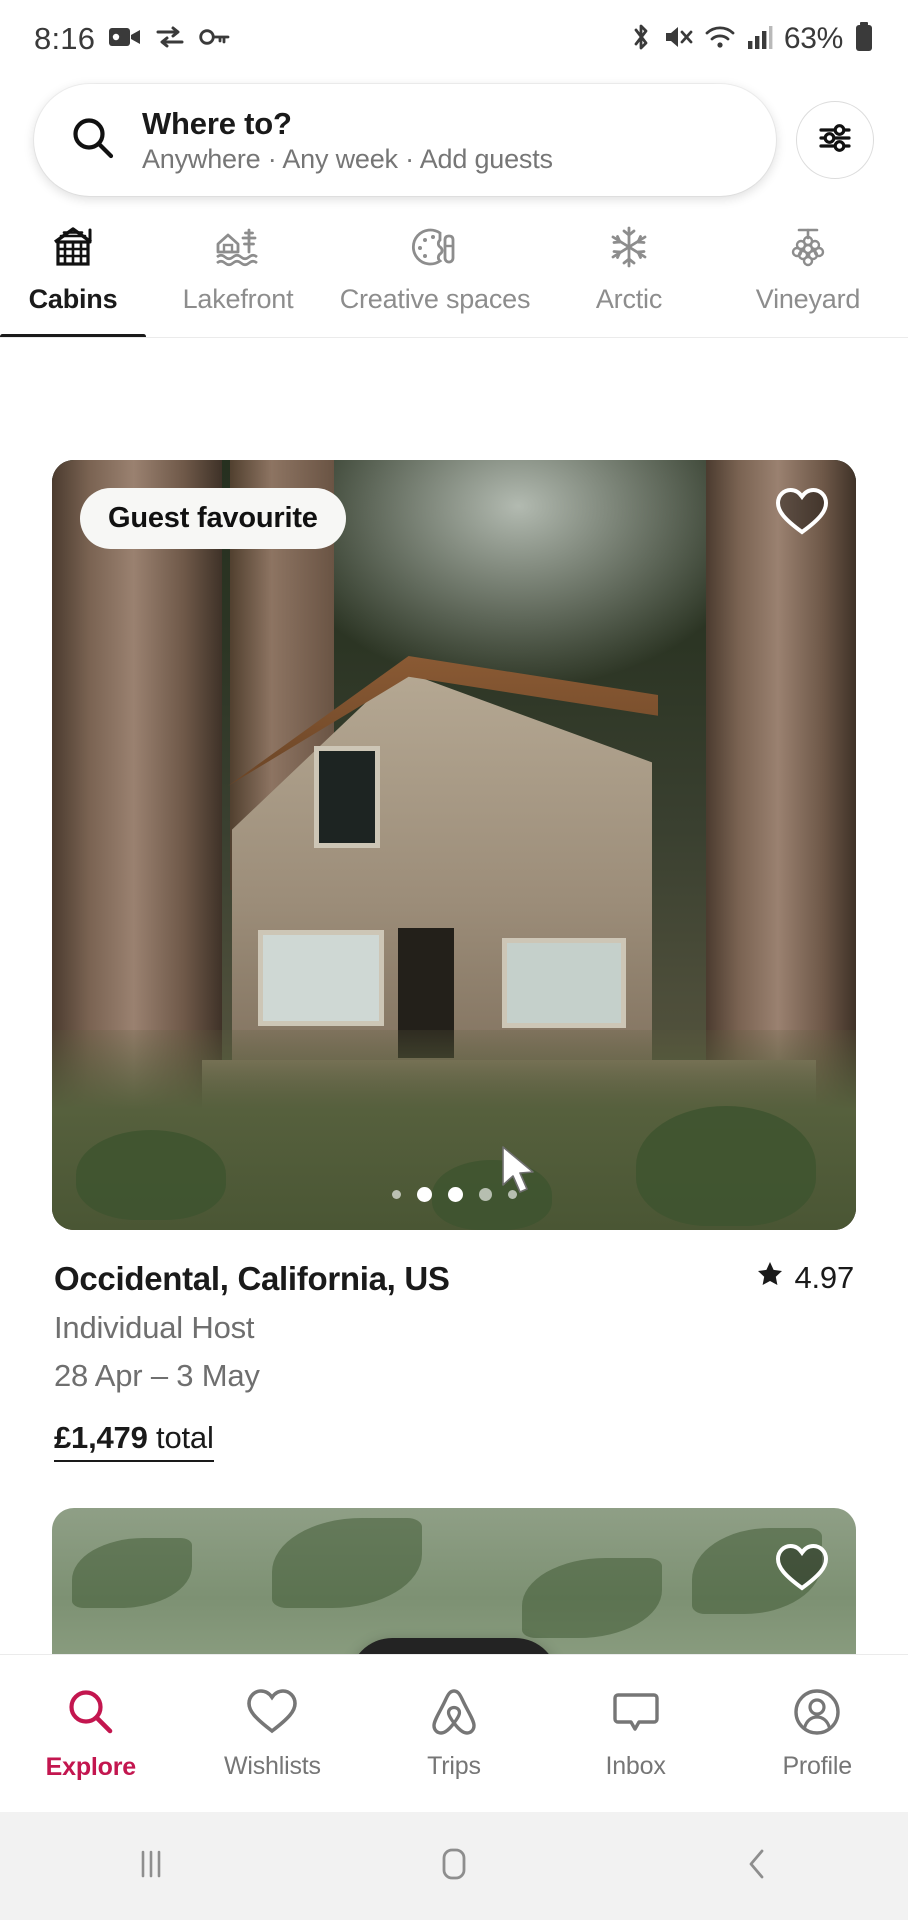  Describe the element at coordinates (73, 299) in the screenshot. I see `category-label: Cabins` at that location.